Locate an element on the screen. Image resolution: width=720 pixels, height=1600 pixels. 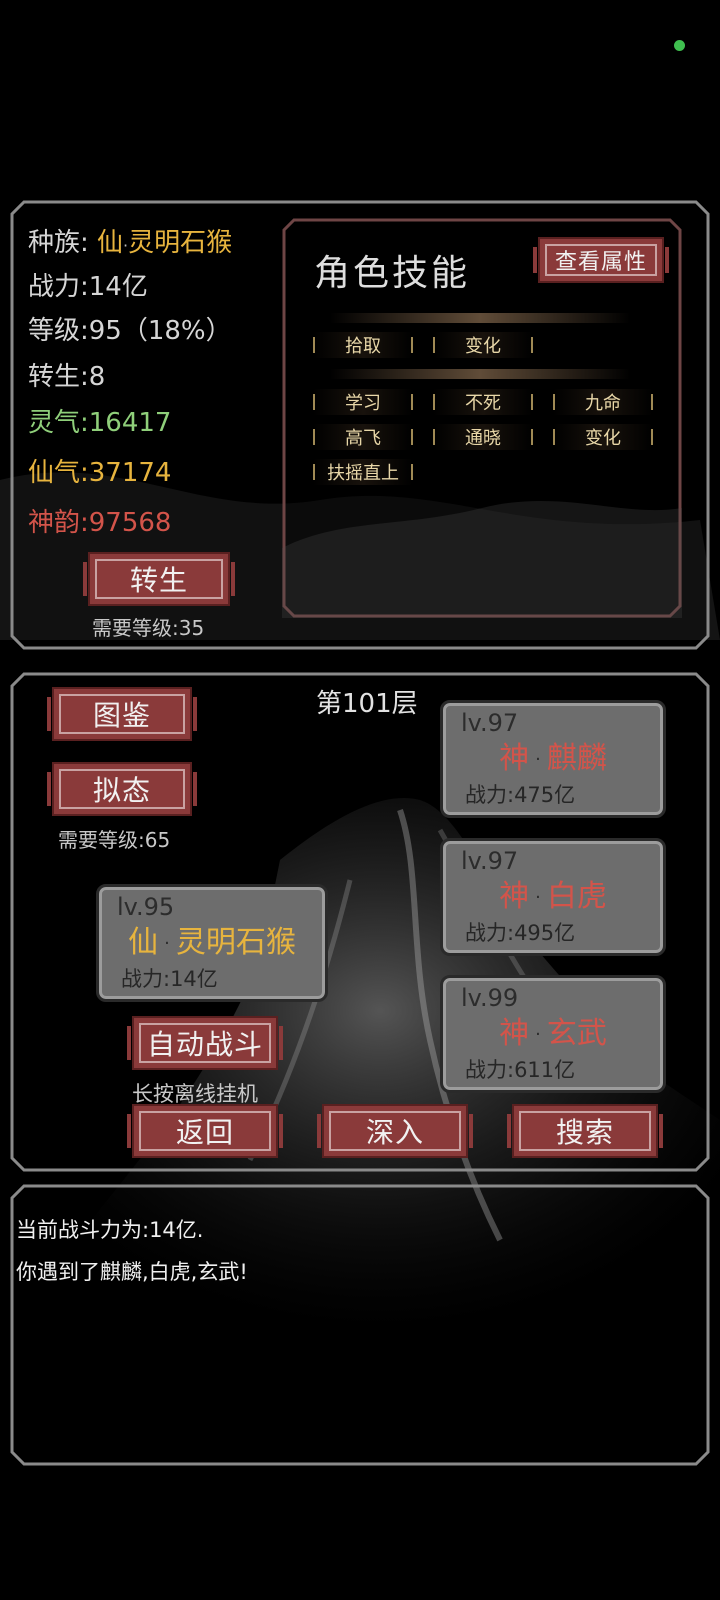
rebirth-button-label: 转生 is located at coordinates (158, 580).